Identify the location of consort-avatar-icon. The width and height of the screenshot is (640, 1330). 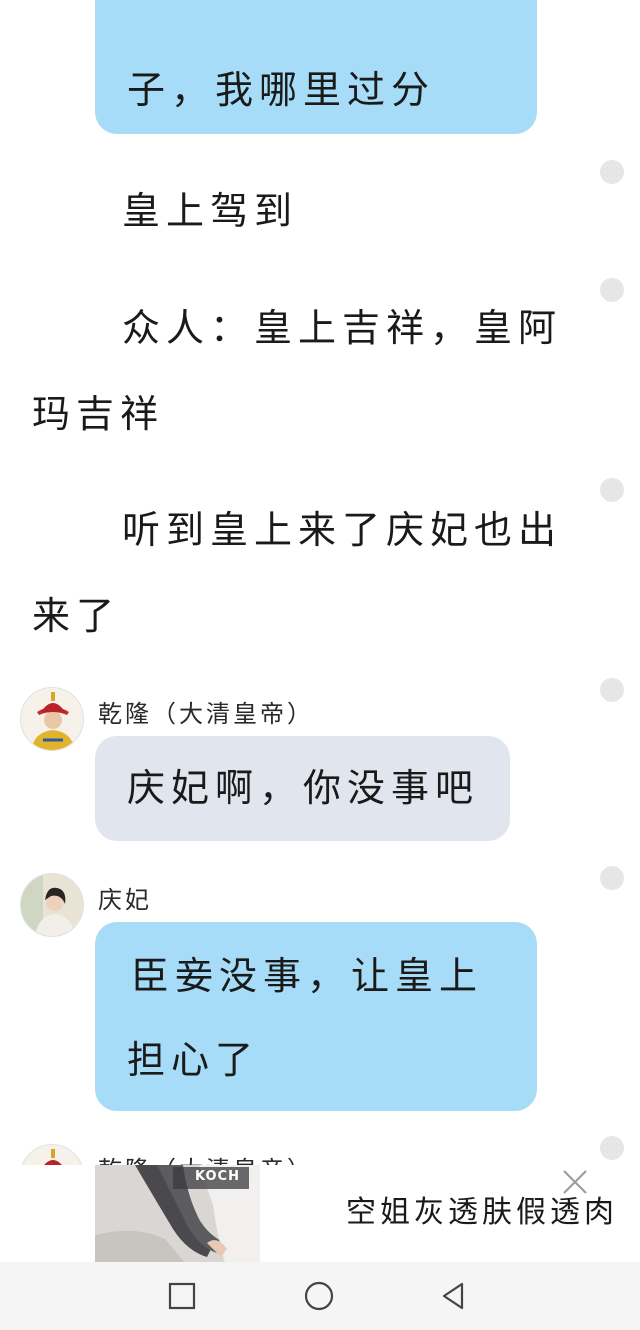
(52, 905).